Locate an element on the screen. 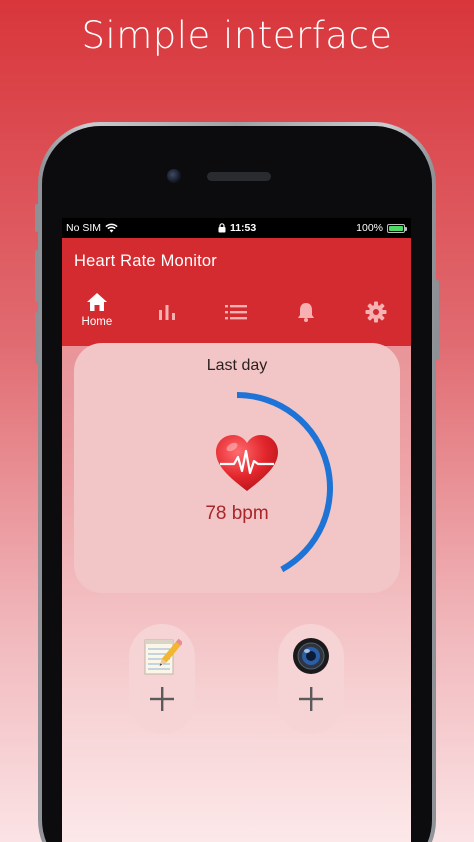 This screenshot has height=842, width=474. bpm-value: 78 bpm is located at coordinates (237, 513).